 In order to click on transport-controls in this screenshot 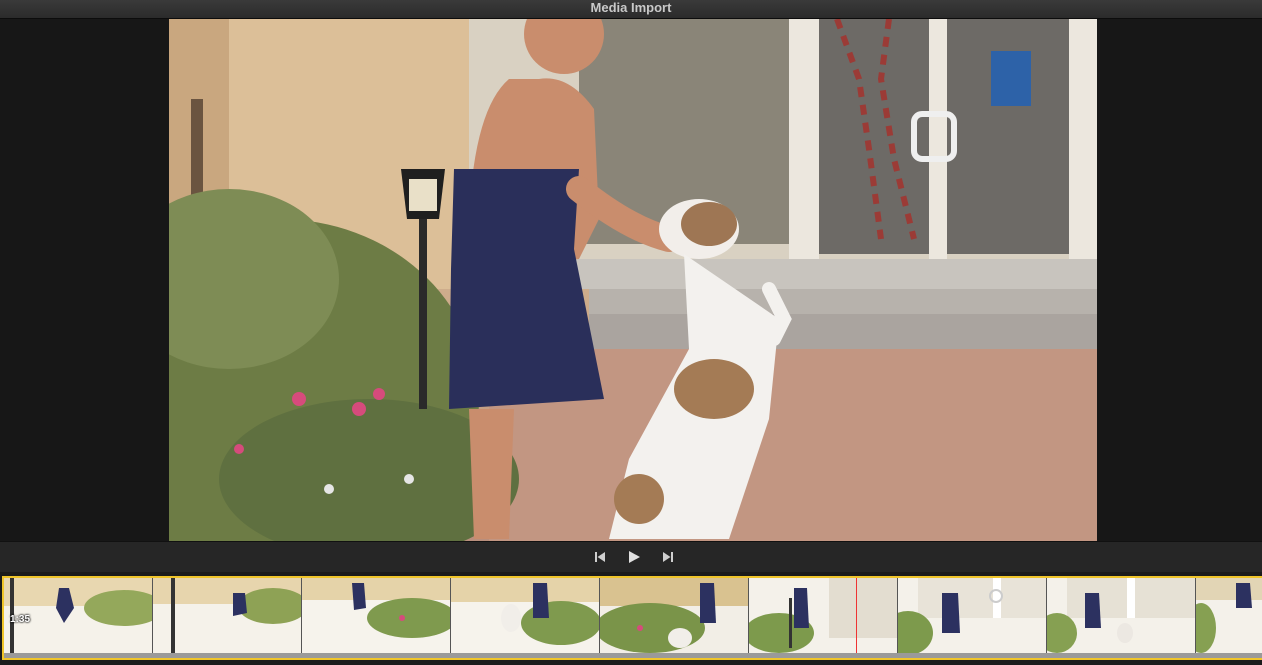, I will do `click(631, 557)`.